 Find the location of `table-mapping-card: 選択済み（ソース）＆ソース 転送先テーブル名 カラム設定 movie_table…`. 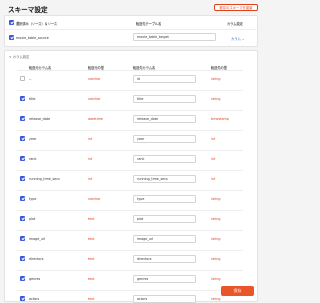

table-mapping-card: 選択済み（ソース）＆ソース 転送先テーブル名 カラム設定 movie_table… is located at coordinates (131, 31).